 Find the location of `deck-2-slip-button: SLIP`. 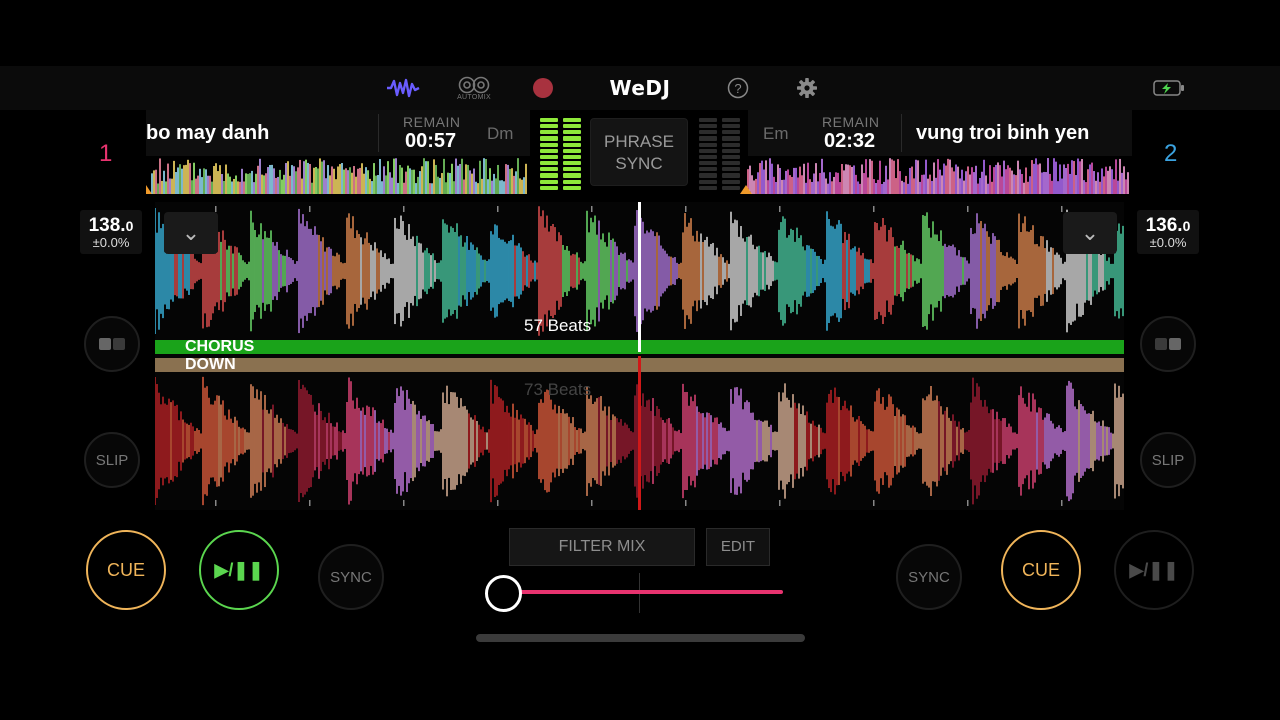

deck-2-slip-button: SLIP is located at coordinates (1168, 460).